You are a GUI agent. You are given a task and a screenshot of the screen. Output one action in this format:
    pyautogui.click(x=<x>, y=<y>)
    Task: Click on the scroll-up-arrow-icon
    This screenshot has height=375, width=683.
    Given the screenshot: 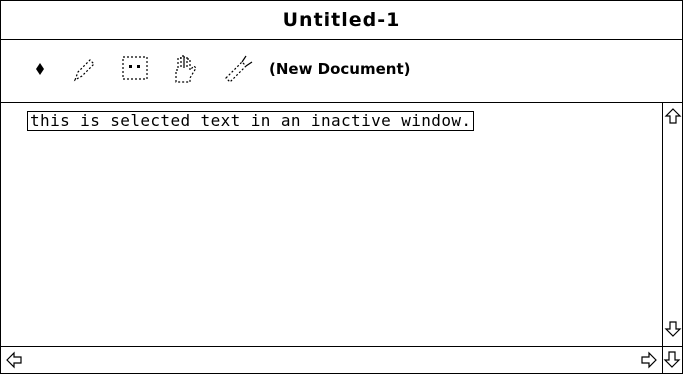 What is the action you would take?
    pyautogui.click(x=673, y=118)
    